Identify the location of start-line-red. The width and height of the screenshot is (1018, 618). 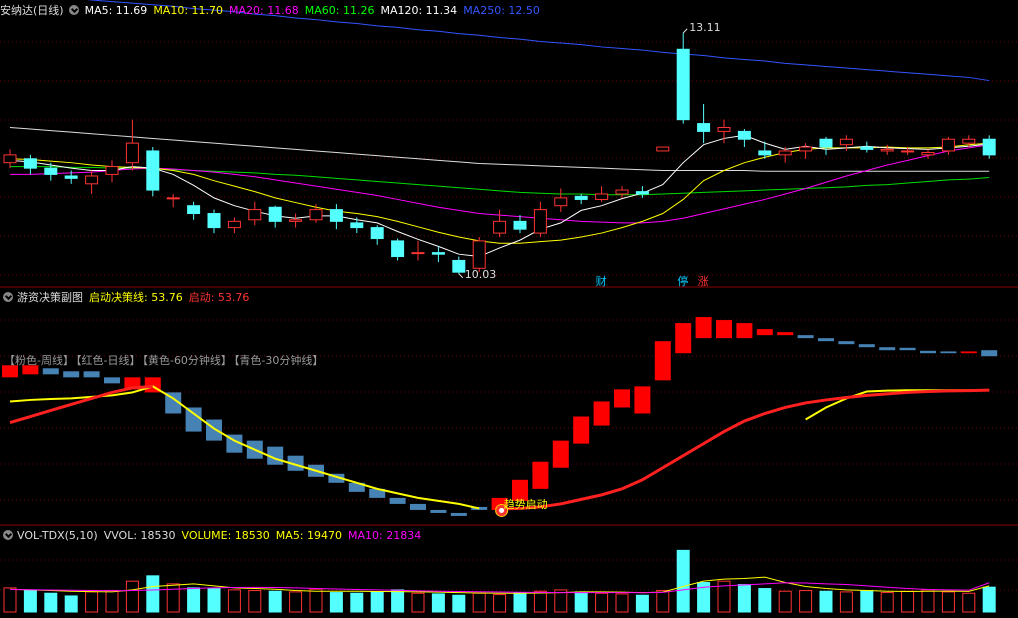
(744, 449).